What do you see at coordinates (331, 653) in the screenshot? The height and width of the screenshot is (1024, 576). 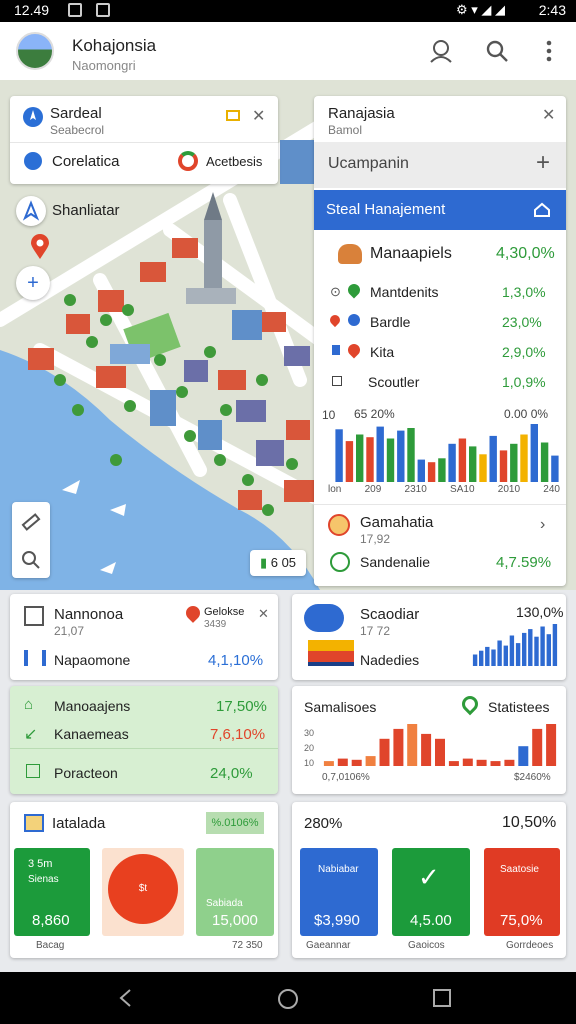 I see `boat-icon` at bounding box center [331, 653].